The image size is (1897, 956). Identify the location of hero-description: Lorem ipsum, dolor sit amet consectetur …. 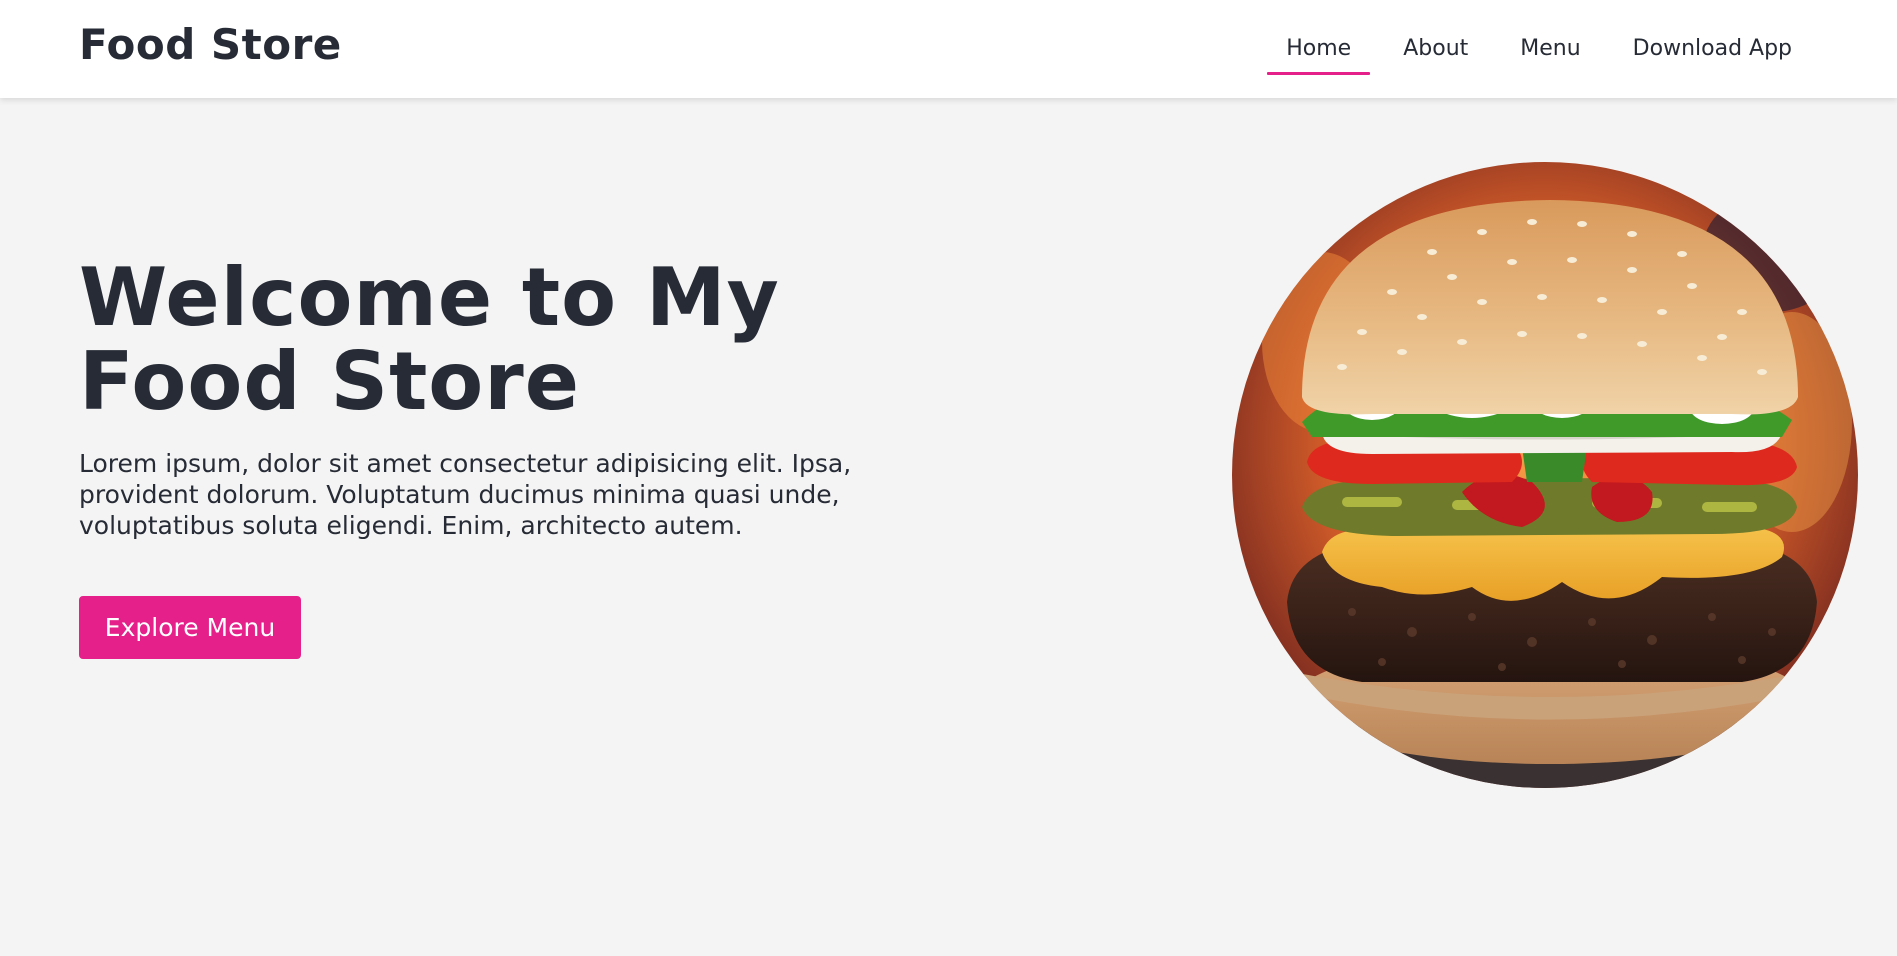
(465, 494).